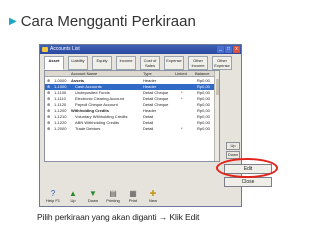 The width and height of the screenshot is (320, 240). I want to click on edit-highlight-ring, so click(247, 168).